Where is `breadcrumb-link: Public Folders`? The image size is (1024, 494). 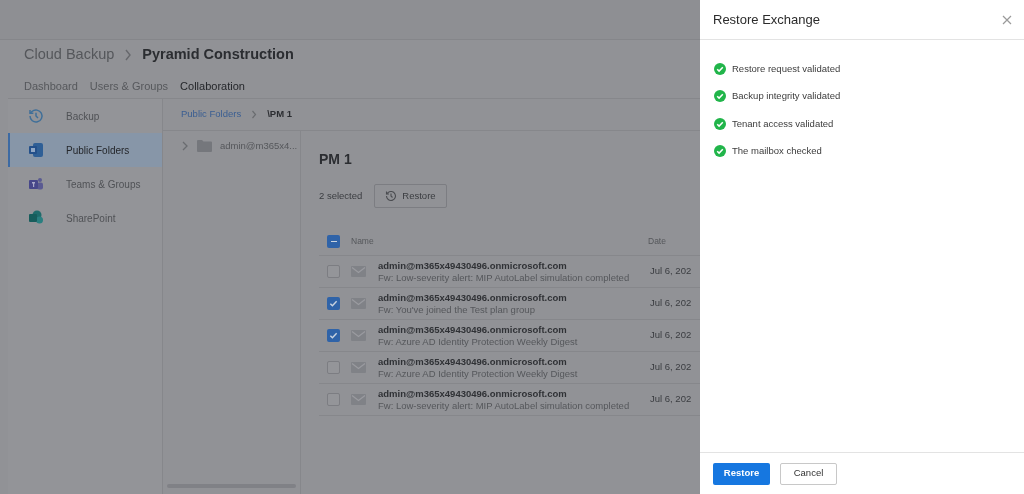 breadcrumb-link: Public Folders is located at coordinates (211, 114).